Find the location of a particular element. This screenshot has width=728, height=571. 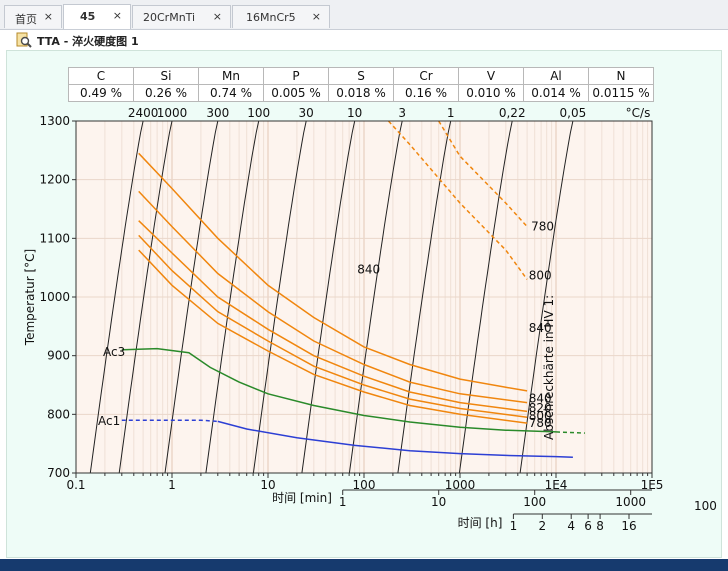

curve-label-840-0: 840 is located at coordinates (368, 270).